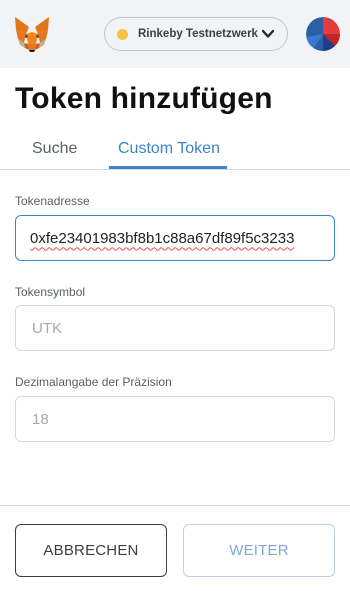 The image size is (350, 591). Describe the element at coordinates (175, 419) in the screenshot. I see `decimals-input: 18` at that location.